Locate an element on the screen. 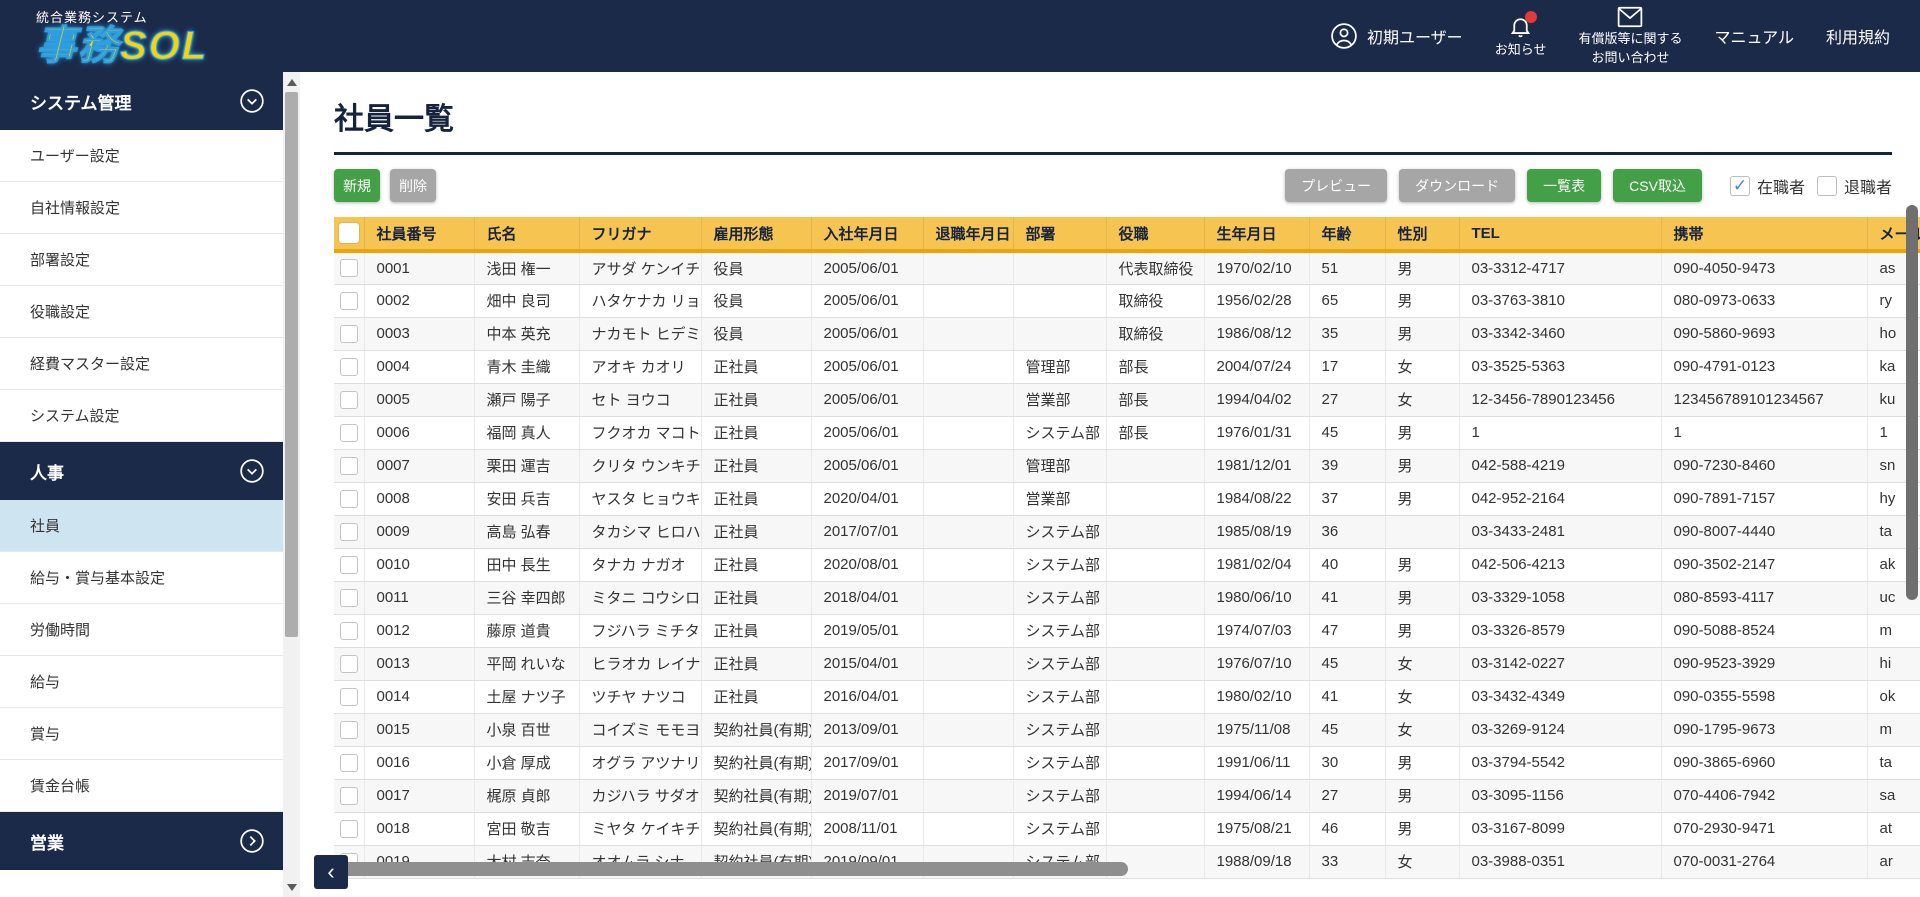 The height and width of the screenshot is (897, 1920). select-all-header is located at coordinates (349, 235).